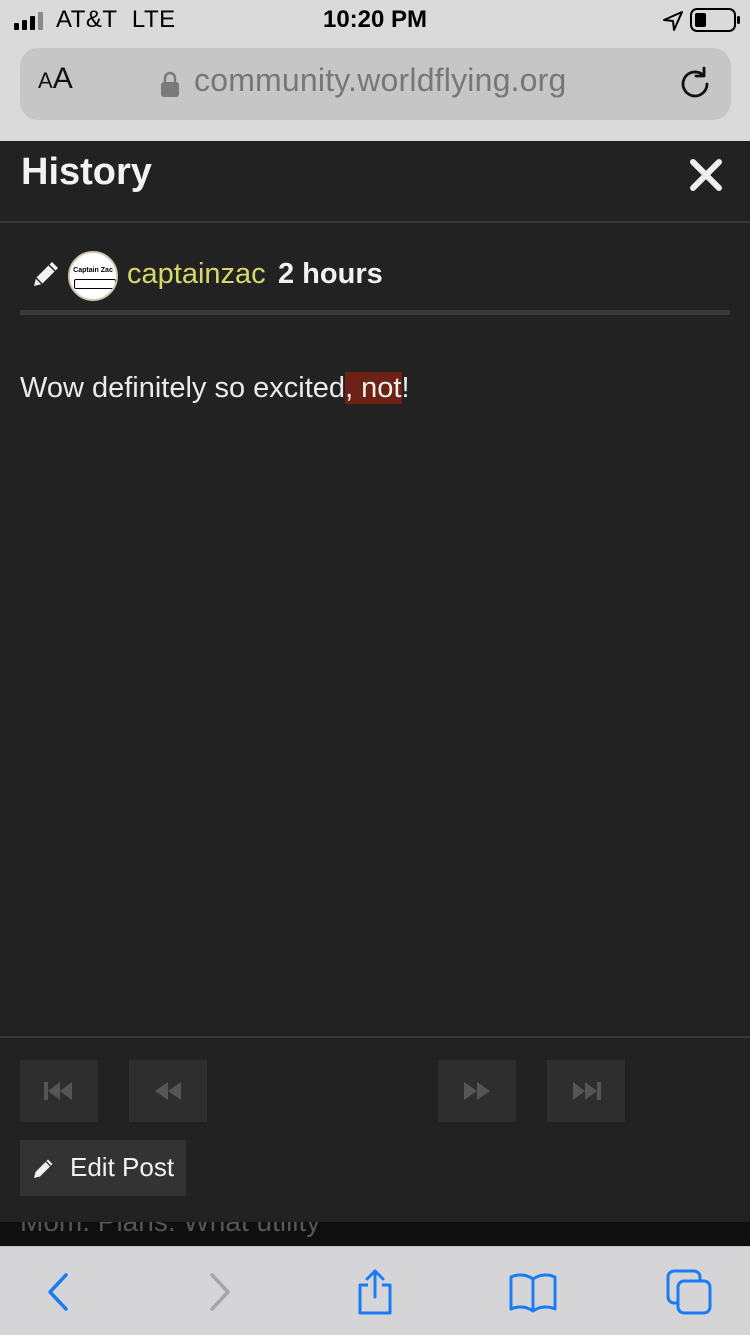 Image resolution: width=750 pixels, height=1335 pixels. I want to click on close-icon, so click(706, 175).